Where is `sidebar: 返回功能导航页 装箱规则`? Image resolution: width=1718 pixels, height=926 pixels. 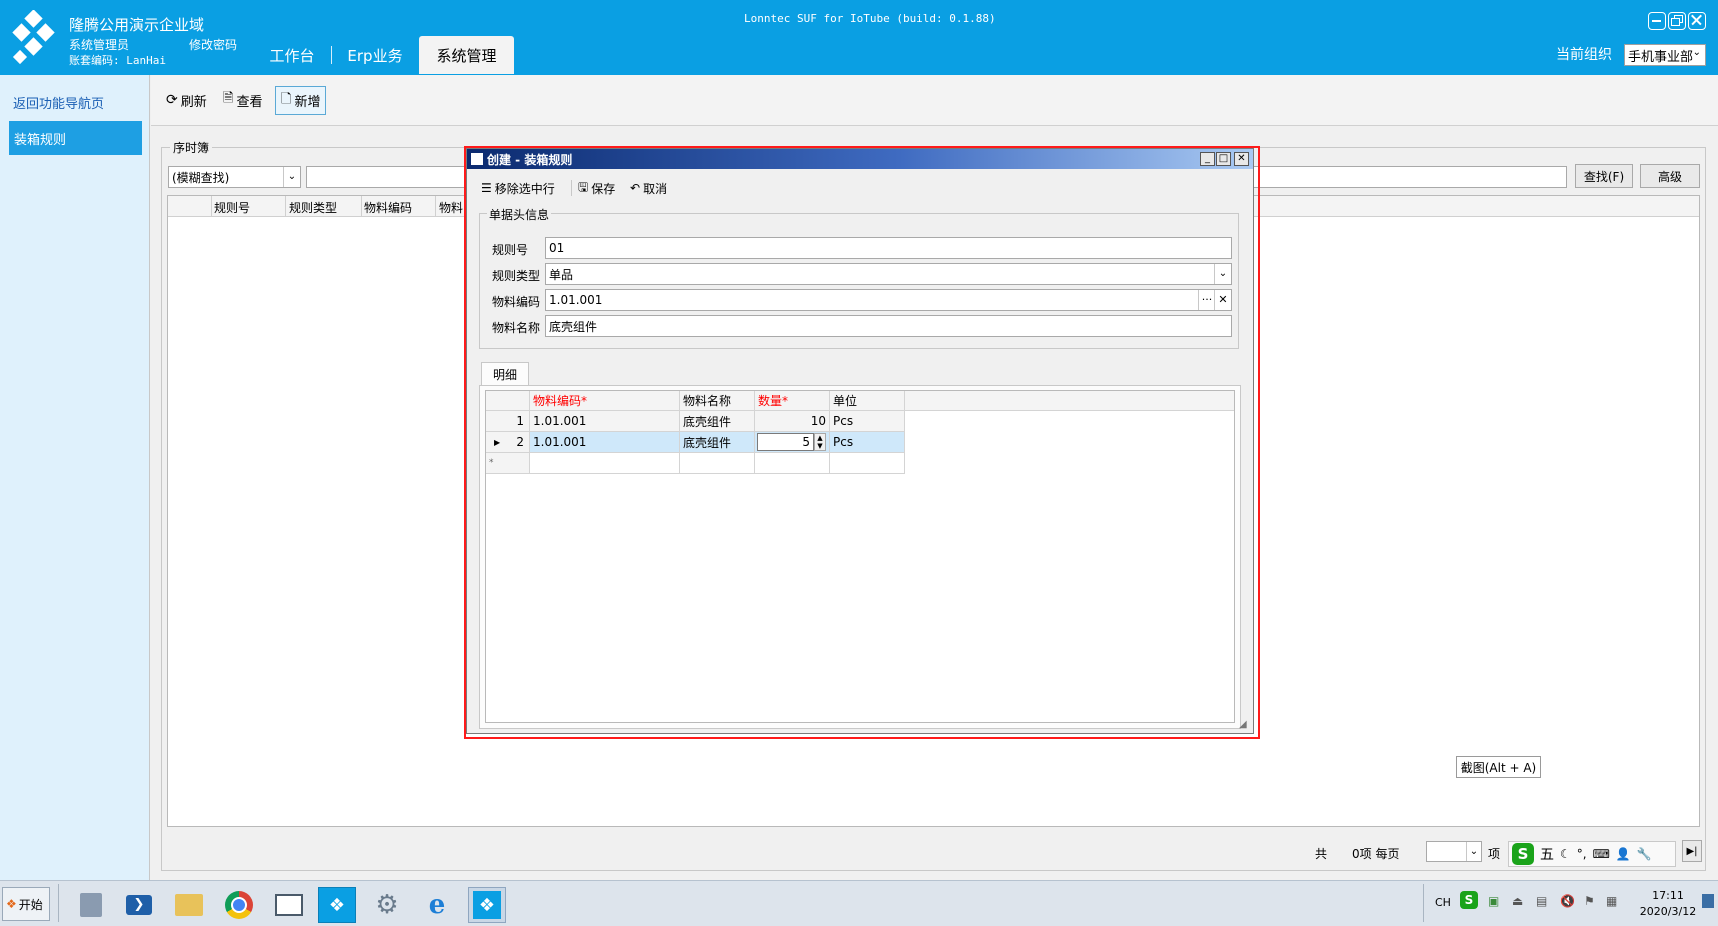 sidebar: 返回功能导航页 装箱规则 is located at coordinates (75, 477).